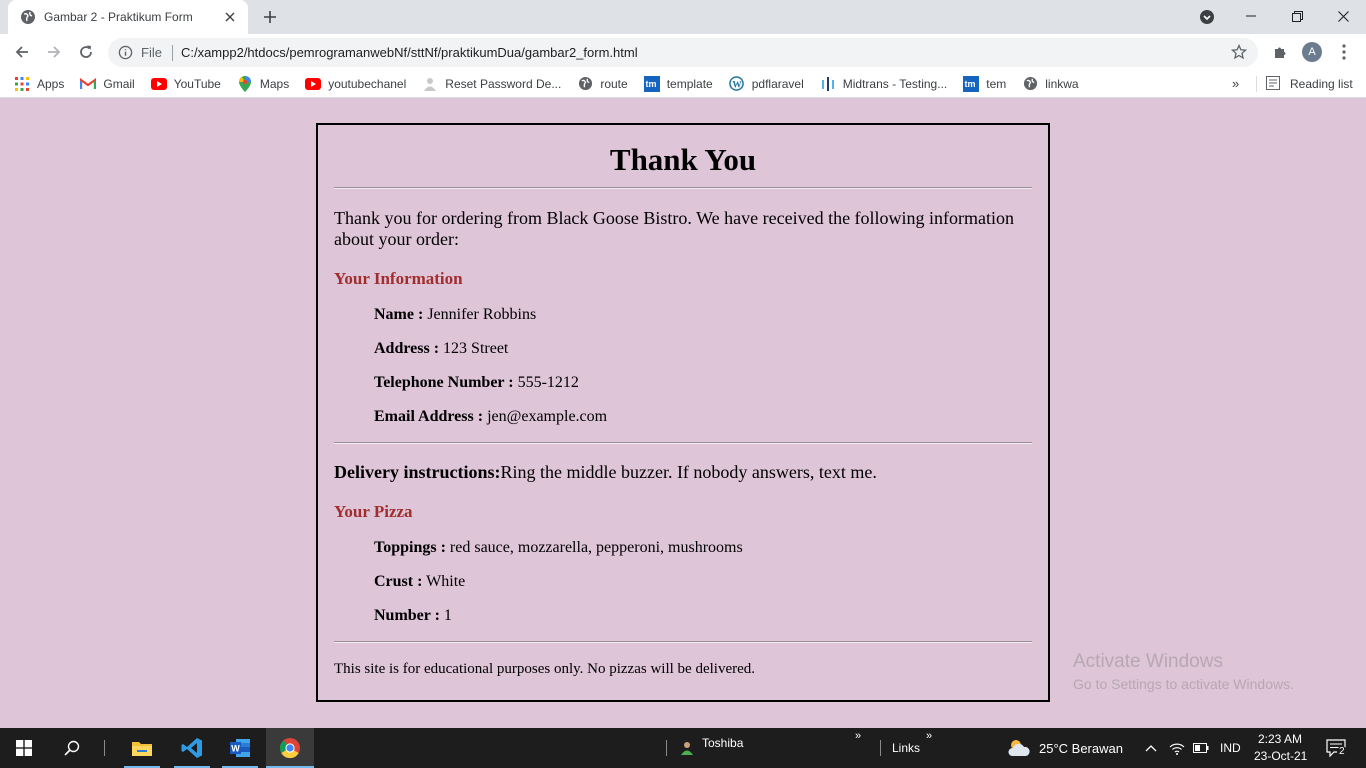  What do you see at coordinates (290, 748) in the screenshot?
I see `chrome-icon` at bounding box center [290, 748].